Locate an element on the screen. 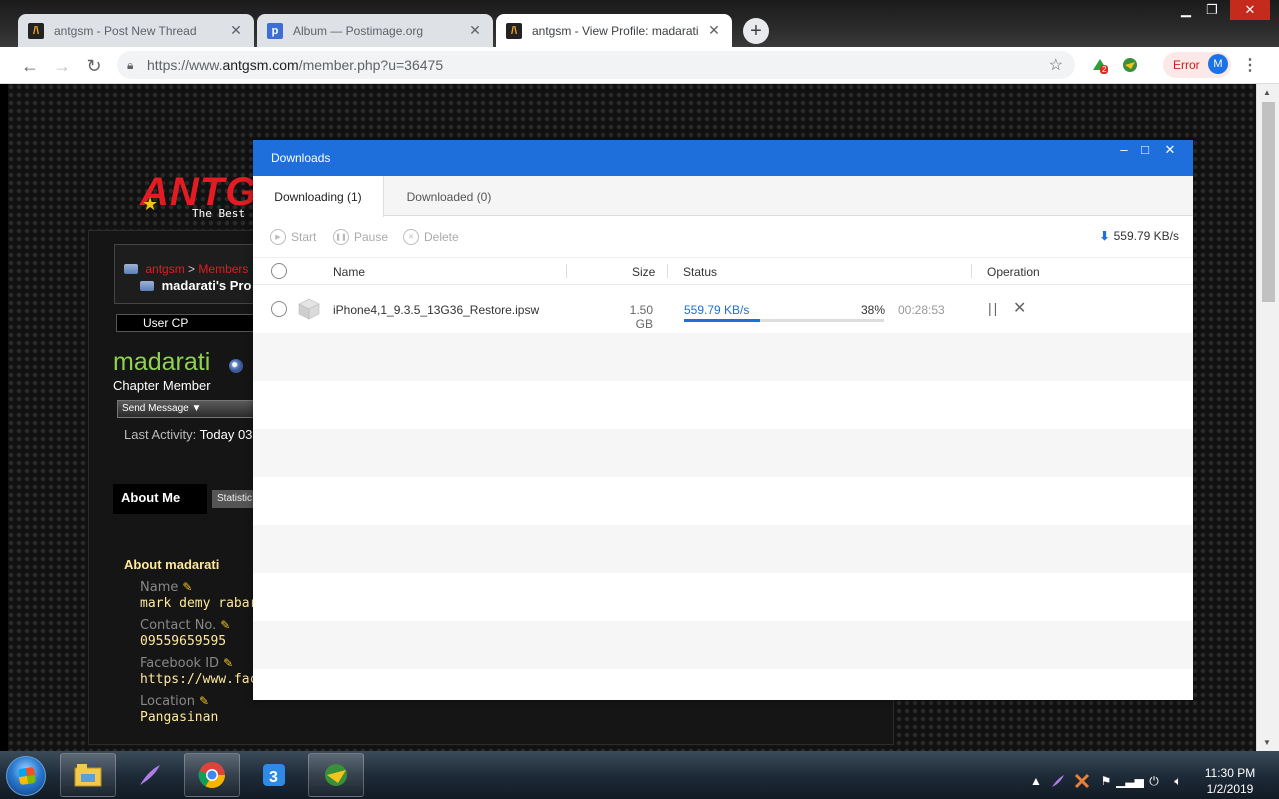 The image size is (1279, 799). last-activity-value: Today 03 is located at coordinates (226, 434).